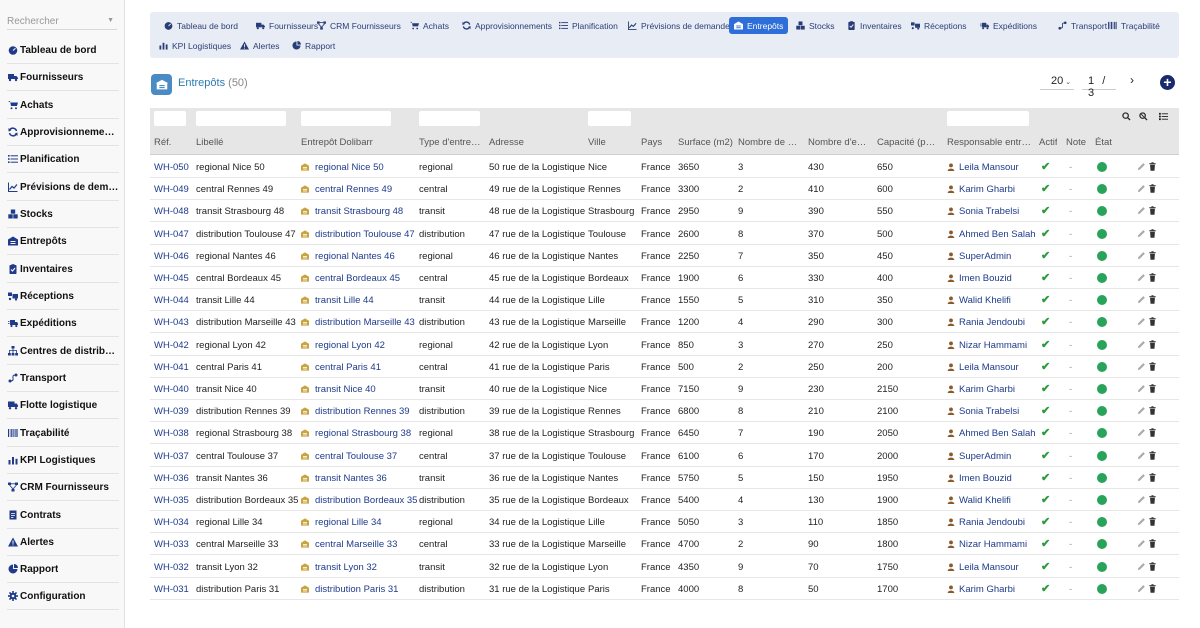 The height and width of the screenshot is (628, 1200). Describe the element at coordinates (1076, 142) in the screenshot. I see `column-header: Note` at that location.